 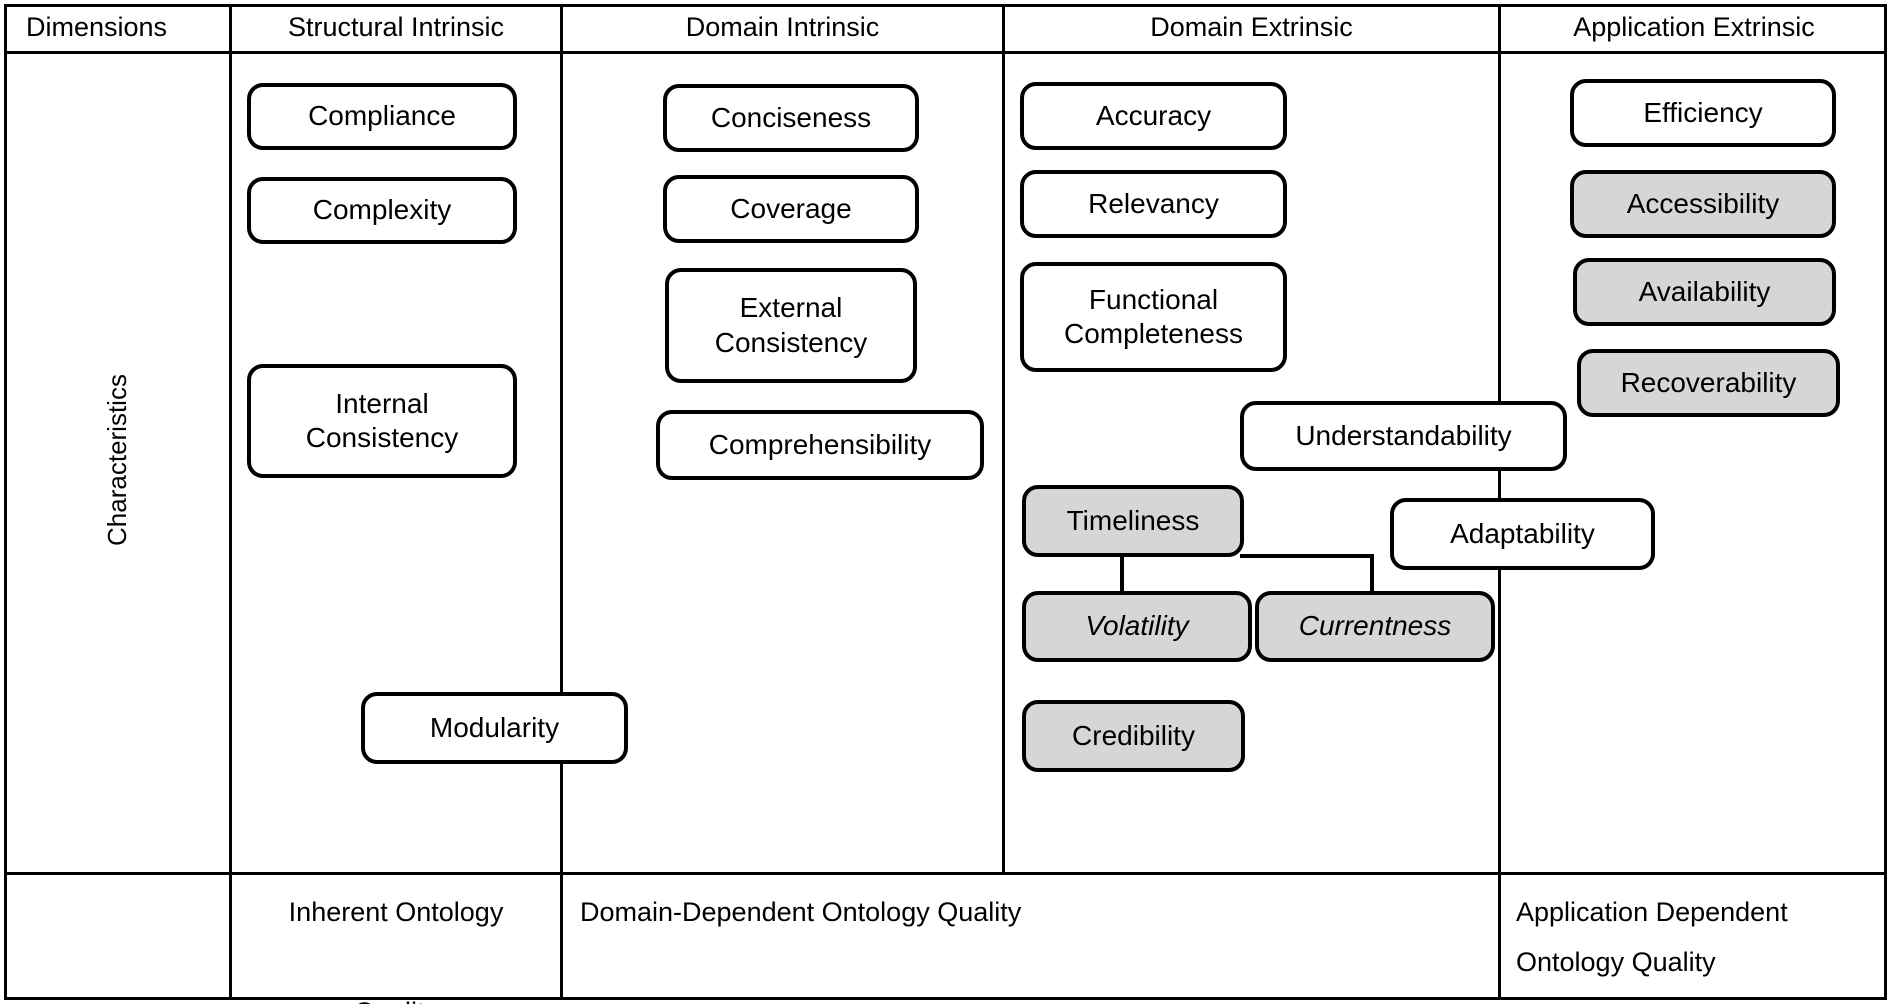 I want to click on divider-3-body, so click(x=1003, y=463).